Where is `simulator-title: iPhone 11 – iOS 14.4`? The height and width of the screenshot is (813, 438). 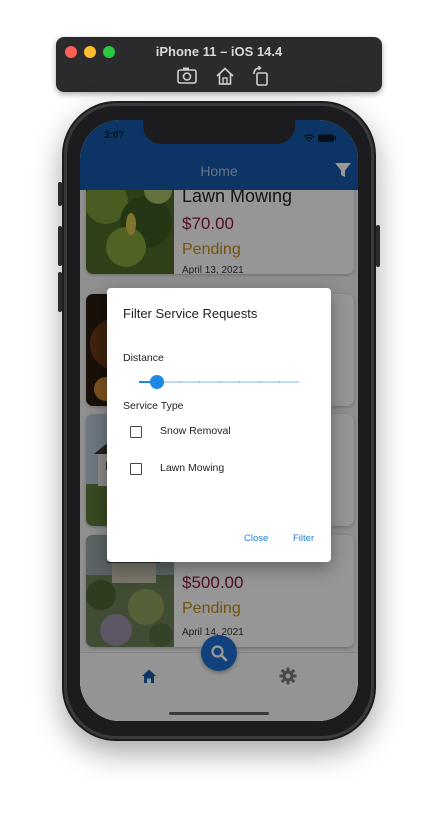 simulator-title: iPhone 11 – iOS 14.4 is located at coordinates (219, 51).